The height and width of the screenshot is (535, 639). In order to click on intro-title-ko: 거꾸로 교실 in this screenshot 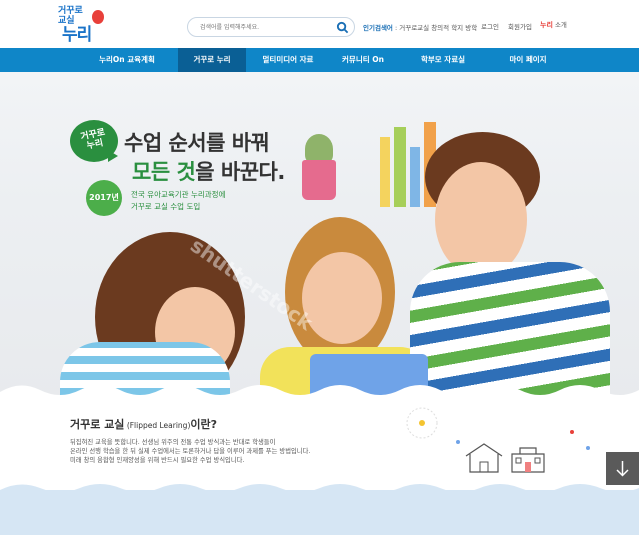, I will do `click(97, 424)`.